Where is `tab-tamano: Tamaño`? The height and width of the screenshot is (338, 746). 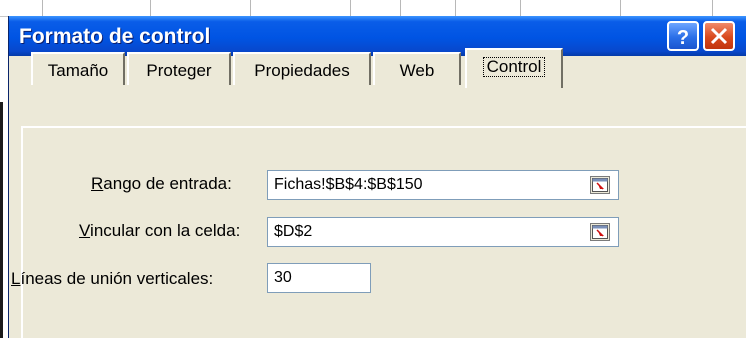
tab-tamano: Tamaño is located at coordinates (78, 68).